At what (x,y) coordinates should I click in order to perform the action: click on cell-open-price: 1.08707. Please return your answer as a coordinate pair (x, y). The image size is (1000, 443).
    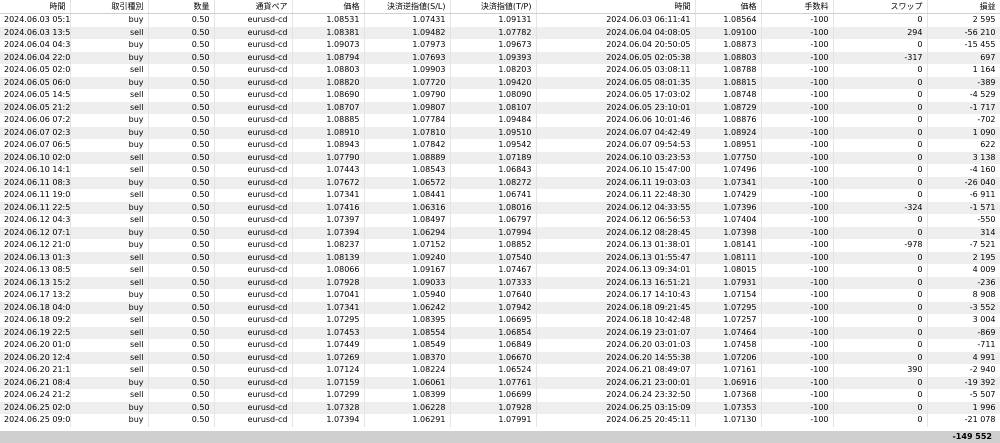
    Looking at the image, I should click on (328, 107).